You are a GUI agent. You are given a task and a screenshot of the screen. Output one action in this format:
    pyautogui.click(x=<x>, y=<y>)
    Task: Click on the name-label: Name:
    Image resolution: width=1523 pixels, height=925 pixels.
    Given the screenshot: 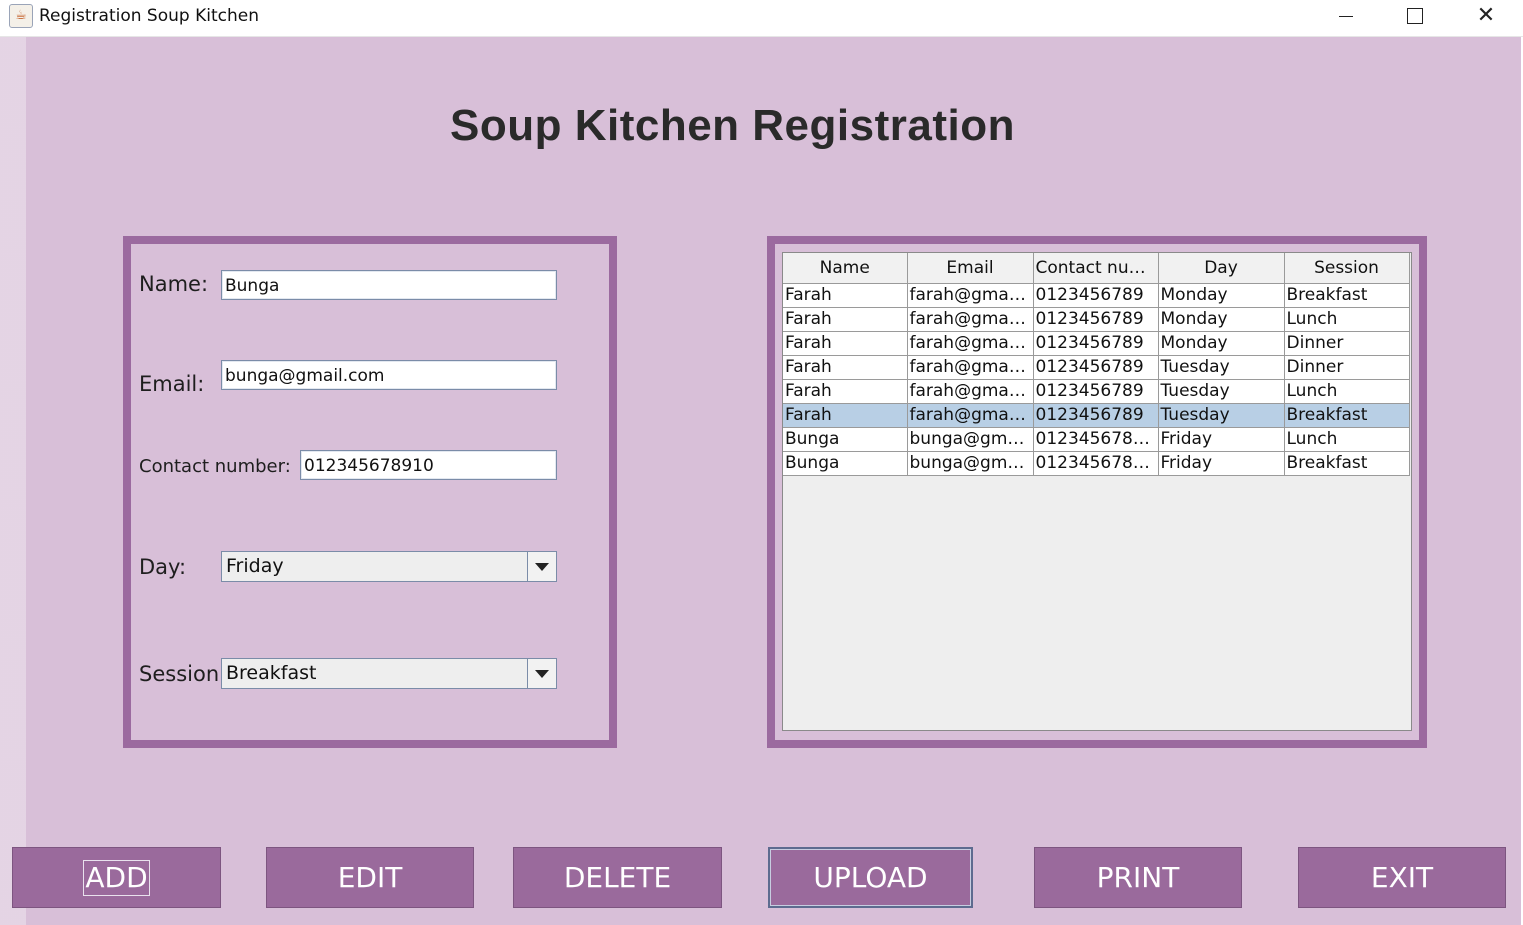 What is the action you would take?
    pyautogui.click(x=174, y=284)
    